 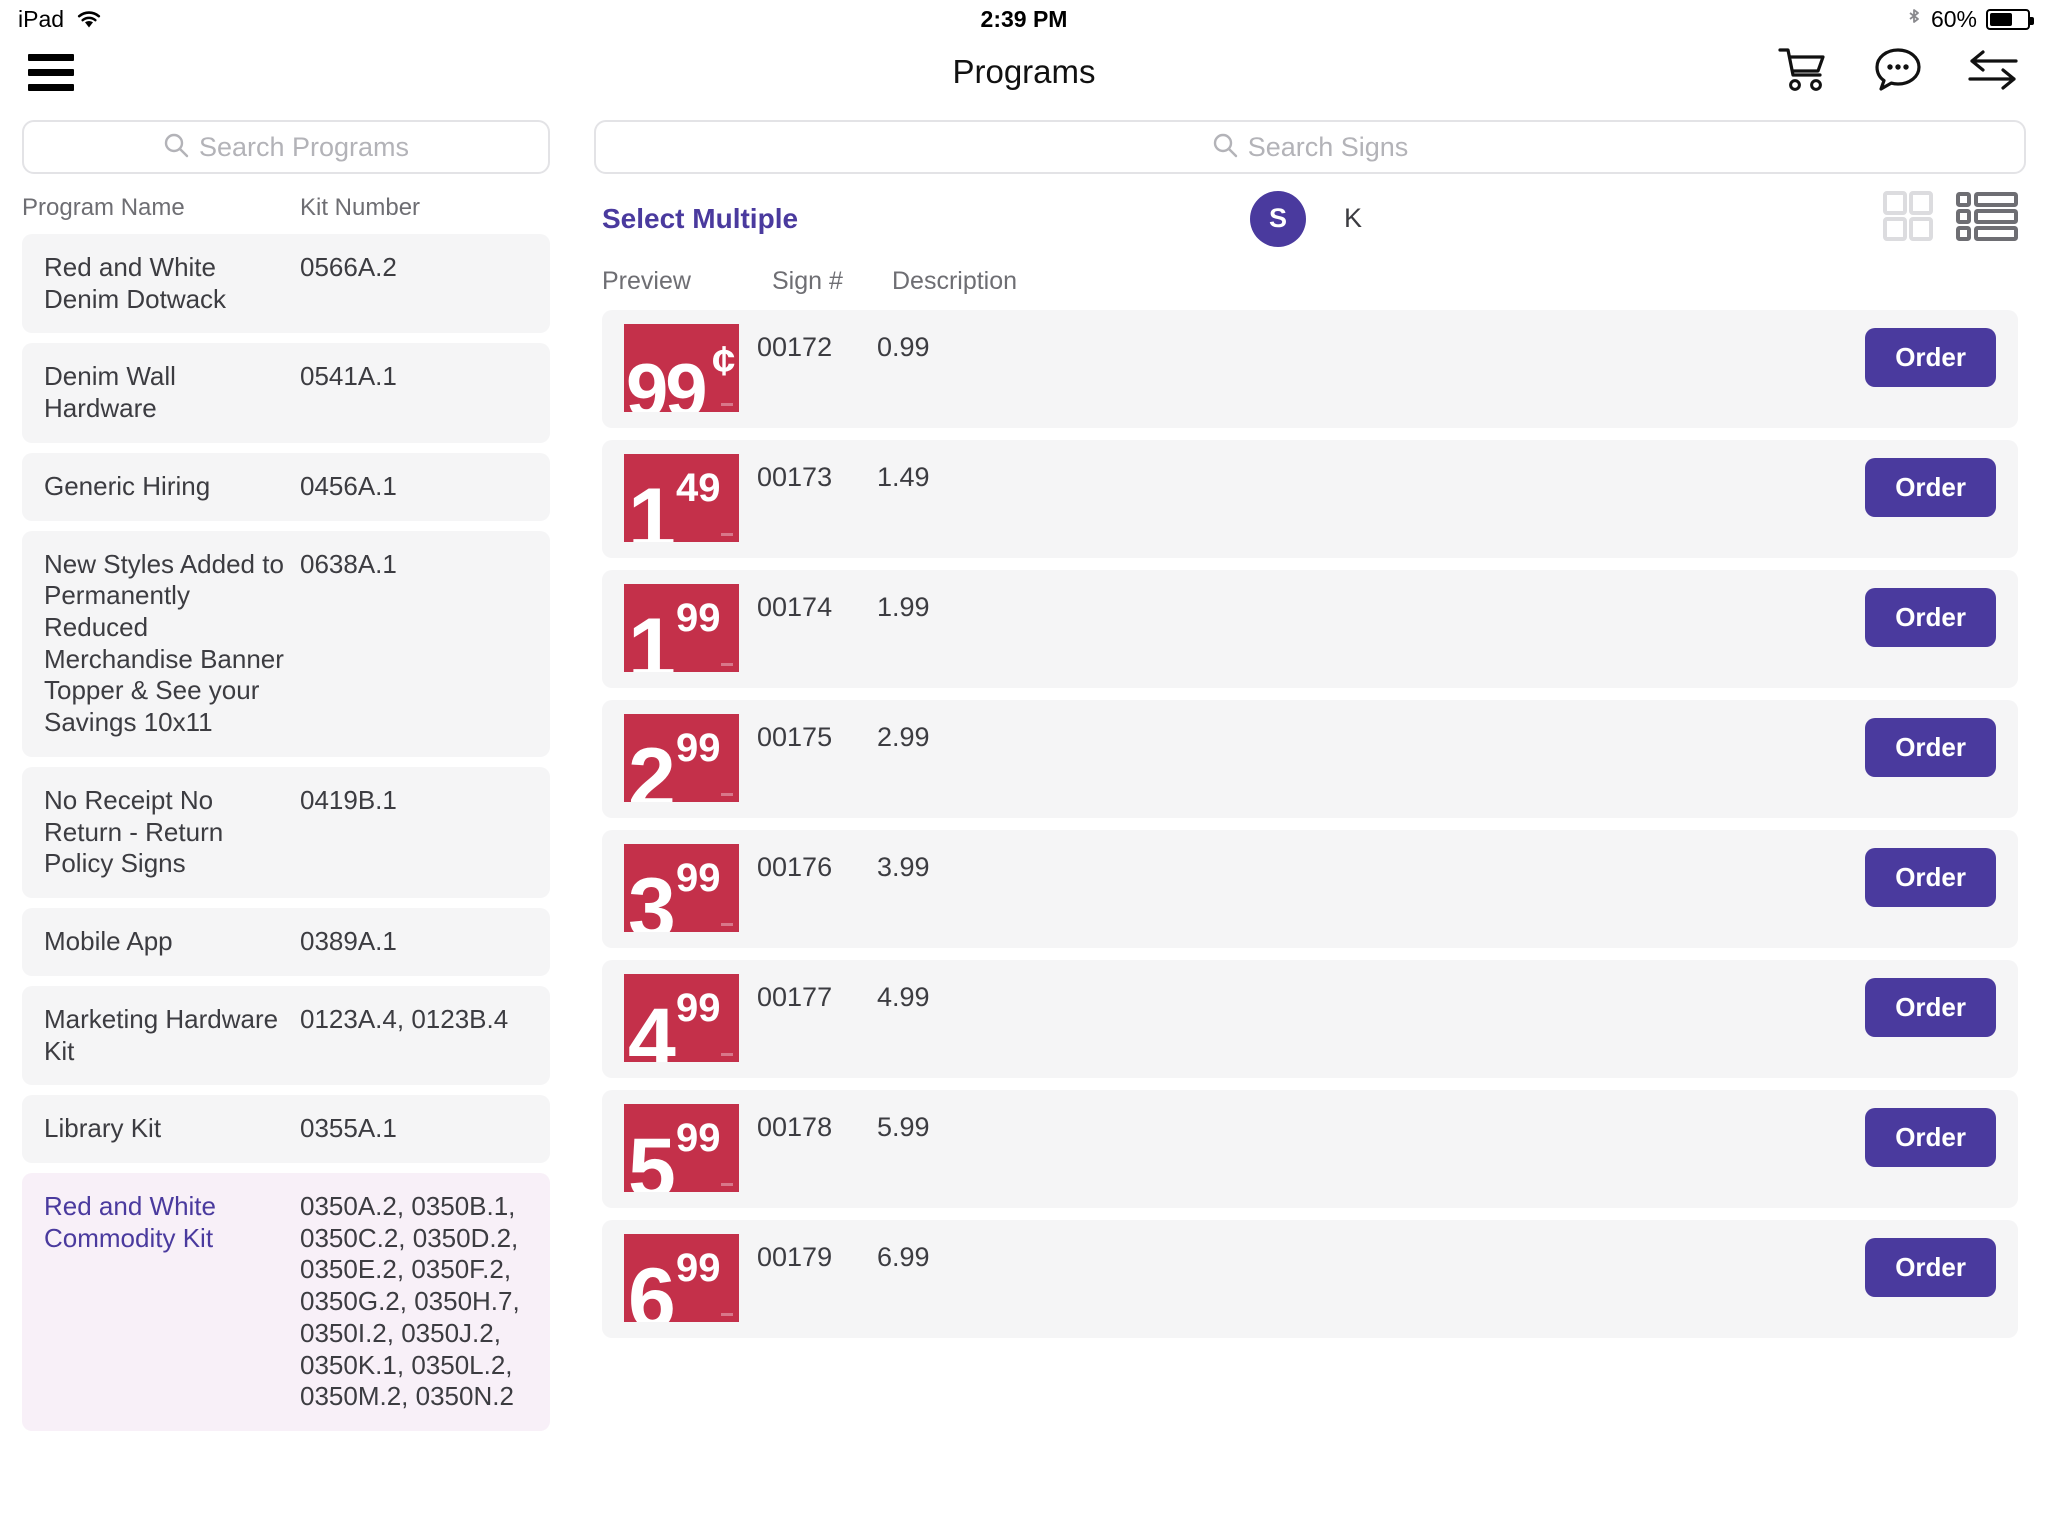 What do you see at coordinates (286, 1129) in the screenshot?
I see `program-row: Library Kit 0355A.1` at bounding box center [286, 1129].